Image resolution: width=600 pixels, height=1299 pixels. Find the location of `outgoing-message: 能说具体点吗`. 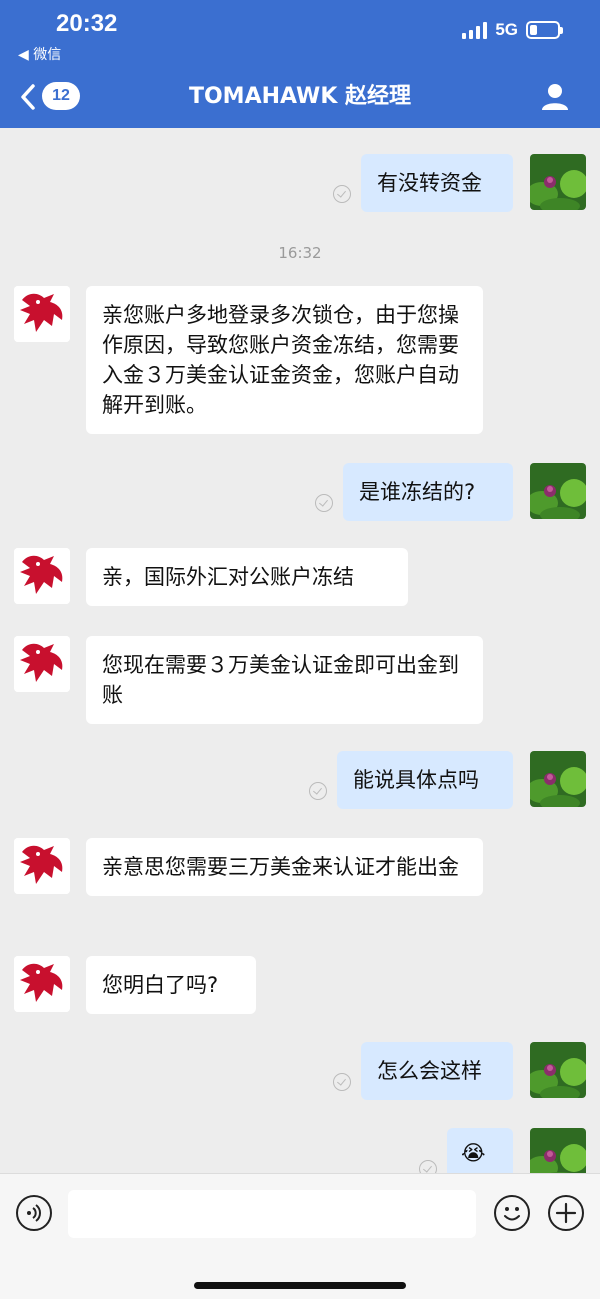

outgoing-message: 能说具体点吗 is located at coordinates (425, 780).